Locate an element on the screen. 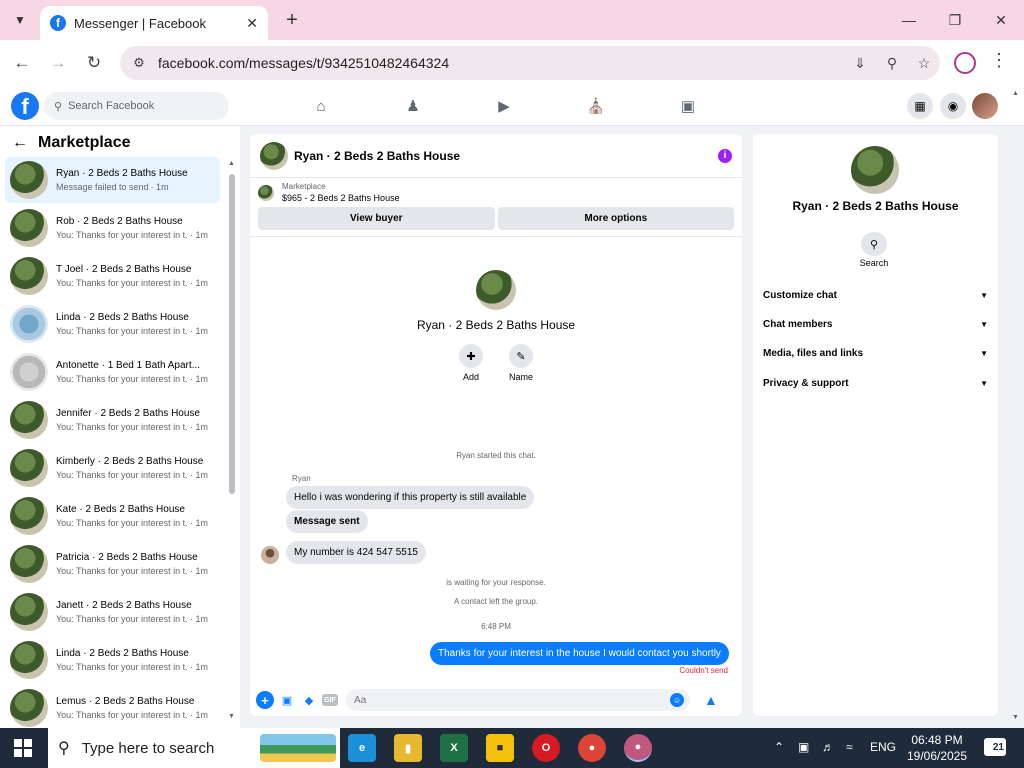 The width and height of the screenshot is (1024, 768). add-person-button: ✚ Add is located at coordinates (470, 363).